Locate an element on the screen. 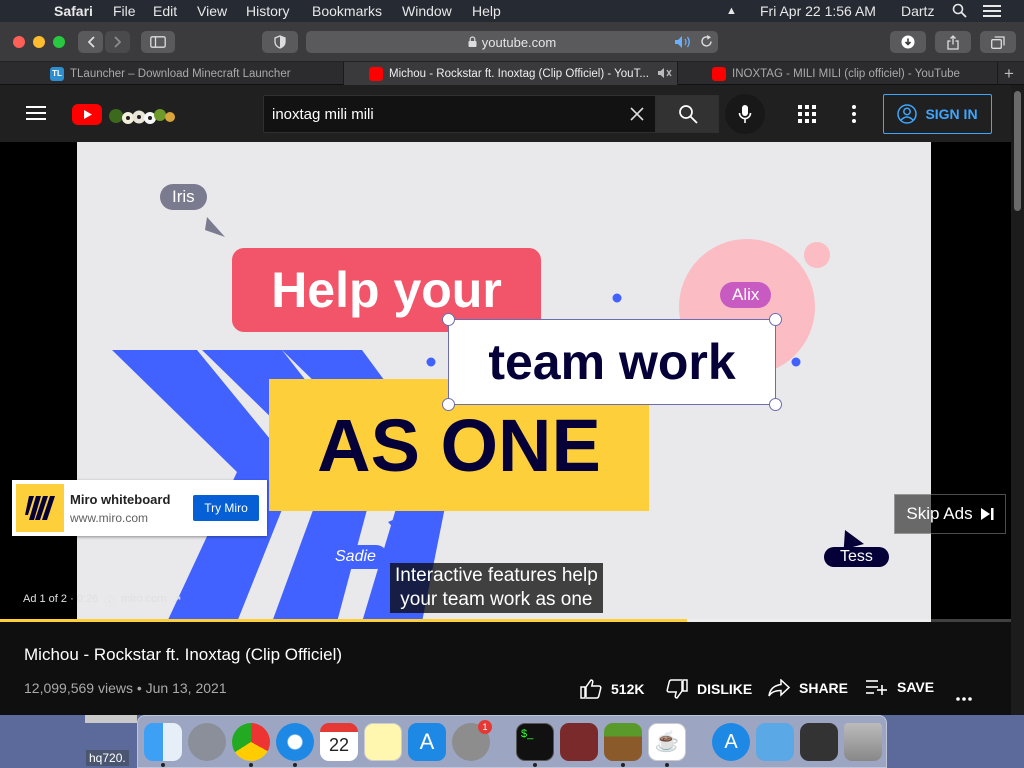  menu-view: View is located at coordinates (212, 11).